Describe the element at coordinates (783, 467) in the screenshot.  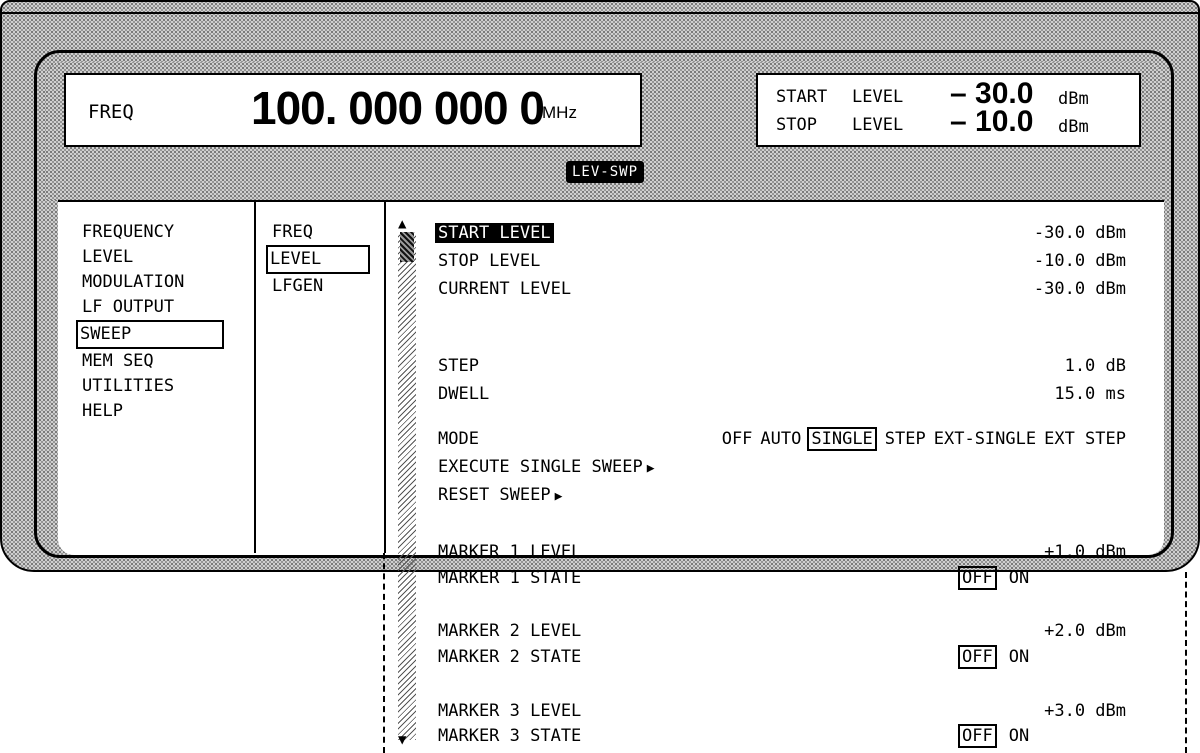
I see `action-execute-single-sweep: EXECUTE SINGLE SWEEP ▶` at that location.